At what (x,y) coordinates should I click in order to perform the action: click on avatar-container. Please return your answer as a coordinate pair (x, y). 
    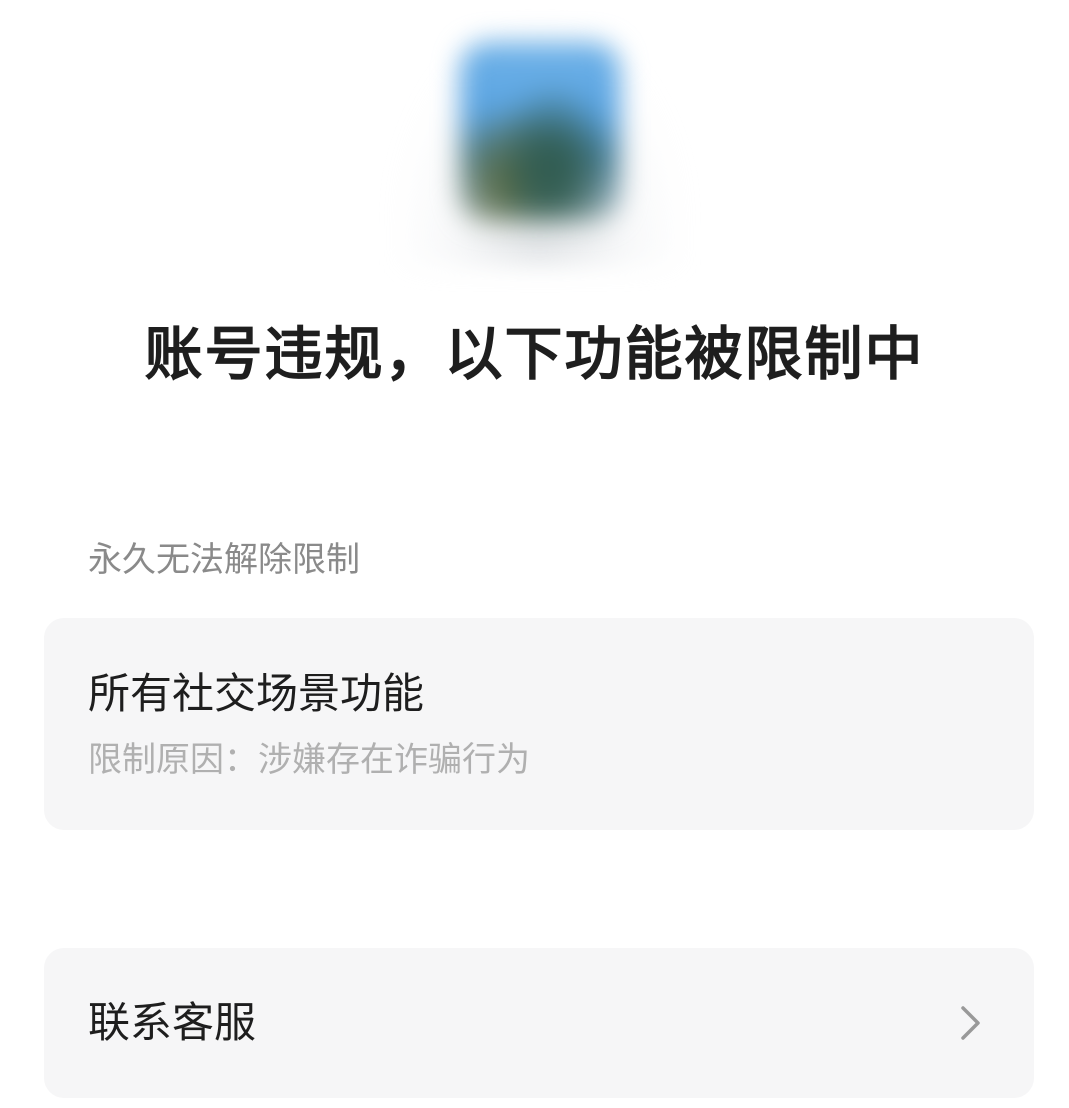
    Looking at the image, I should click on (540, 147).